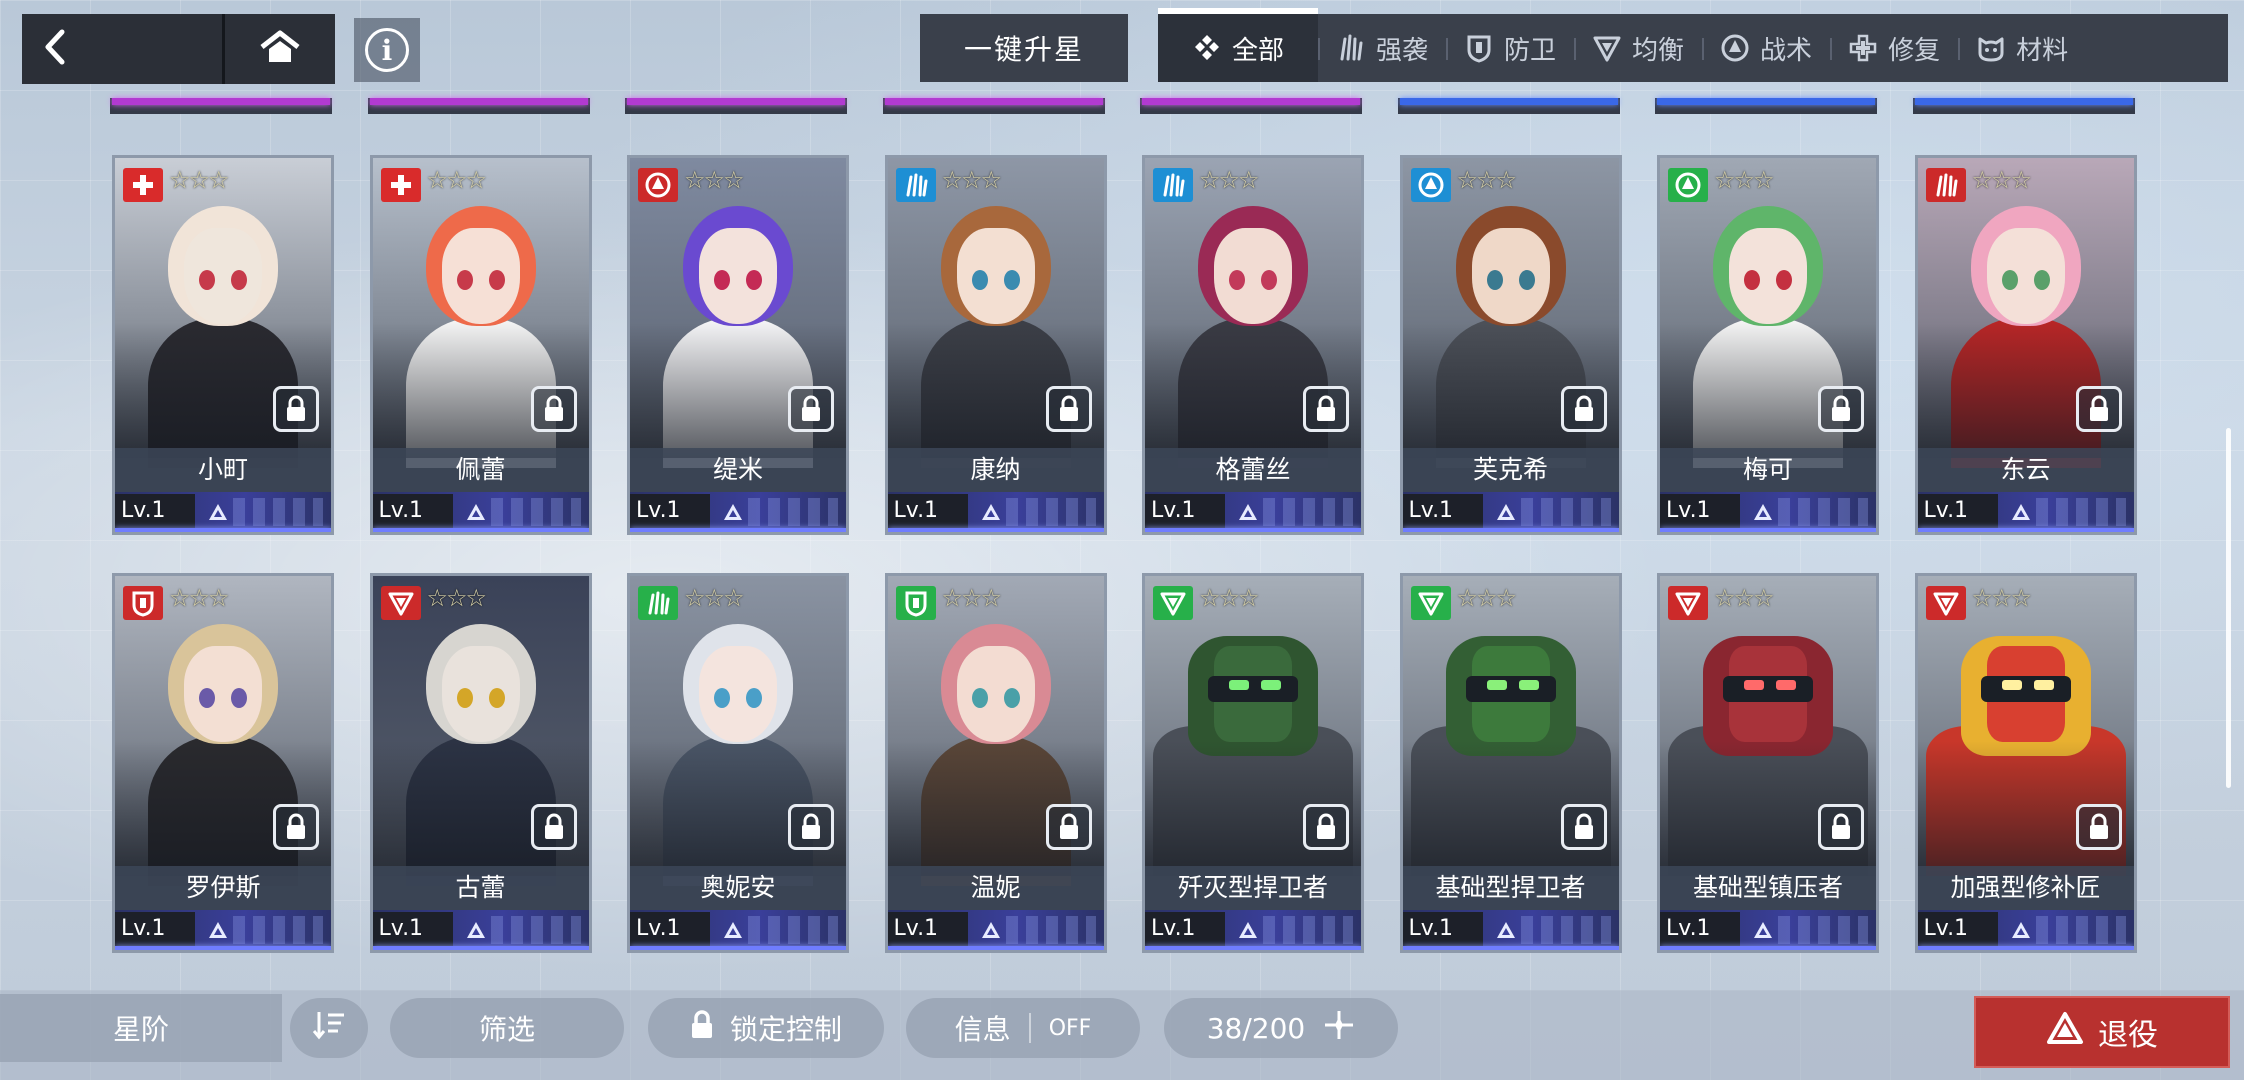 The width and height of the screenshot is (2244, 1080). Describe the element at coordinates (2042, 50) in the screenshot. I see `tab-label: 材料` at that location.